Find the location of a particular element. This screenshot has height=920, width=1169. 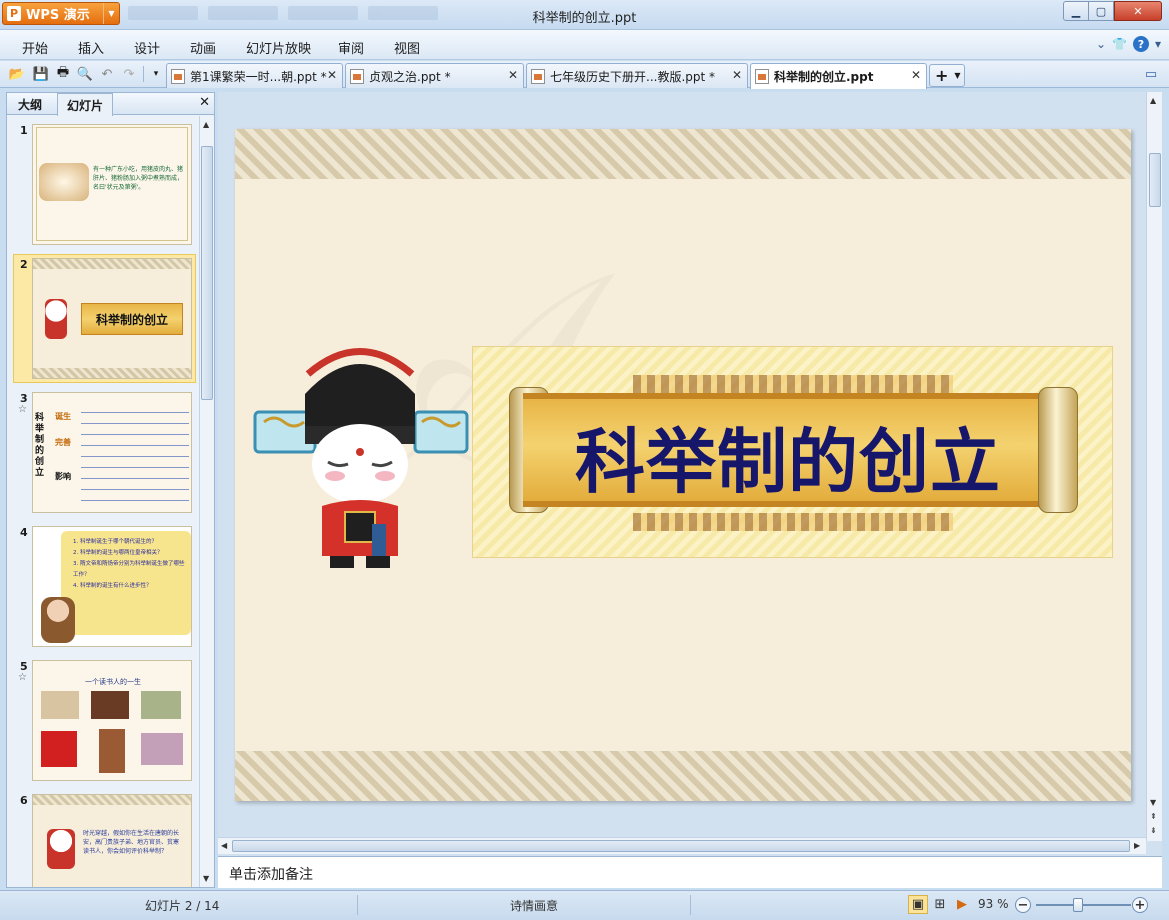

open-folder-icon: 📂 is located at coordinates (17, 74).